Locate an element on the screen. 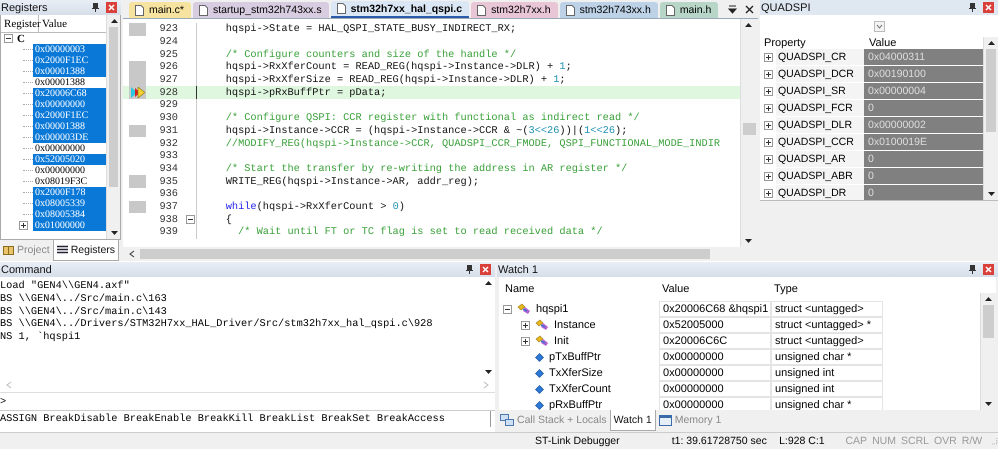 Image resolution: width=998 pixels, height=449 pixels. variable-name: TxXferSize is located at coordinates (574, 373).